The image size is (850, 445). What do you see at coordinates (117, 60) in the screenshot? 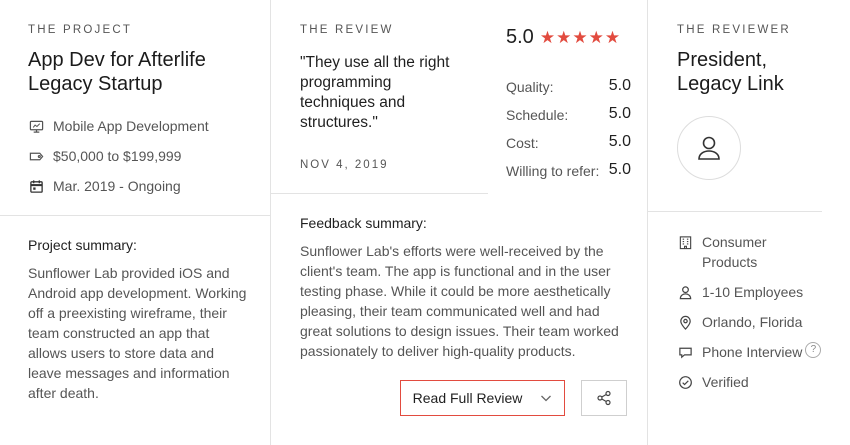
I see `project-title-line: App Dev for Afterlife` at bounding box center [117, 60].